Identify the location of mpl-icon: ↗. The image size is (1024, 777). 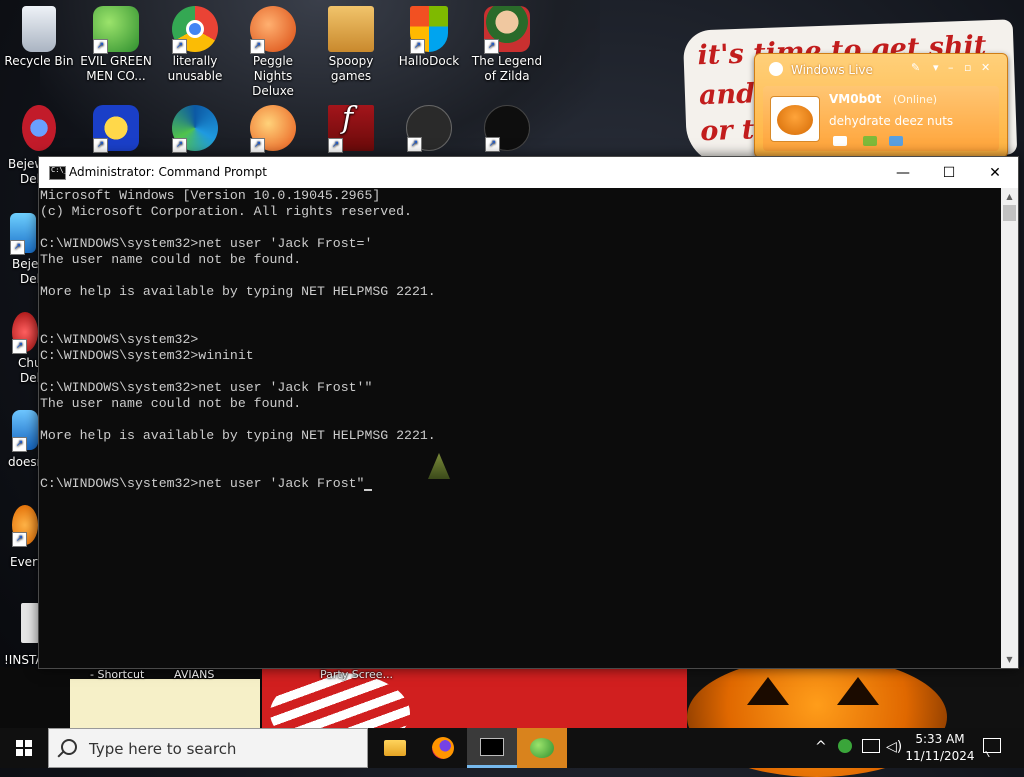
(116, 129).